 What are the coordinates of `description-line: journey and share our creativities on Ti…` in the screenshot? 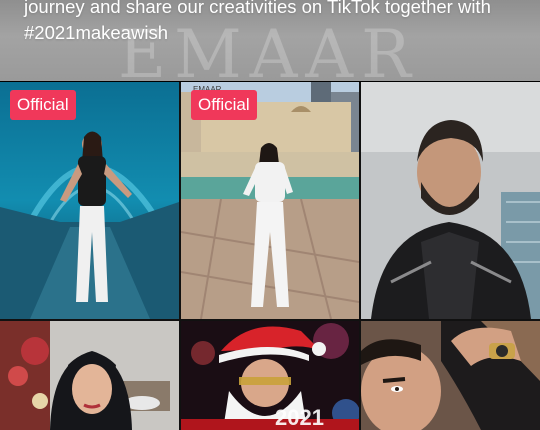 It's located at (257, 8).